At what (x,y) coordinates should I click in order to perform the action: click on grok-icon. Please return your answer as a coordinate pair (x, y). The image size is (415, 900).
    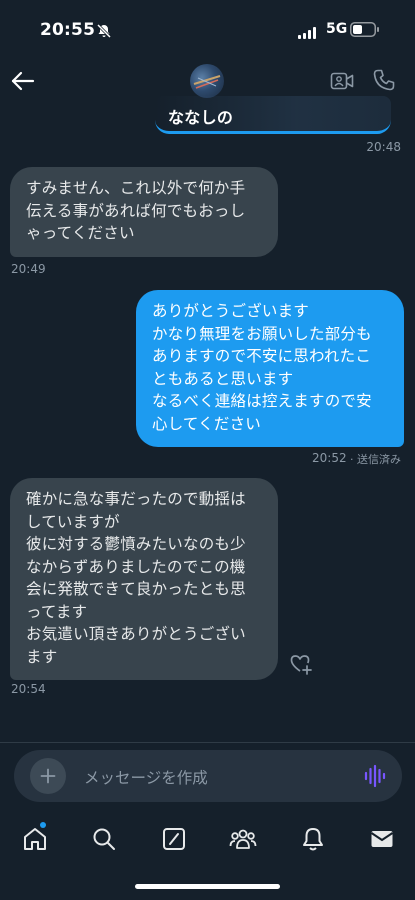
    Looking at the image, I should click on (174, 839).